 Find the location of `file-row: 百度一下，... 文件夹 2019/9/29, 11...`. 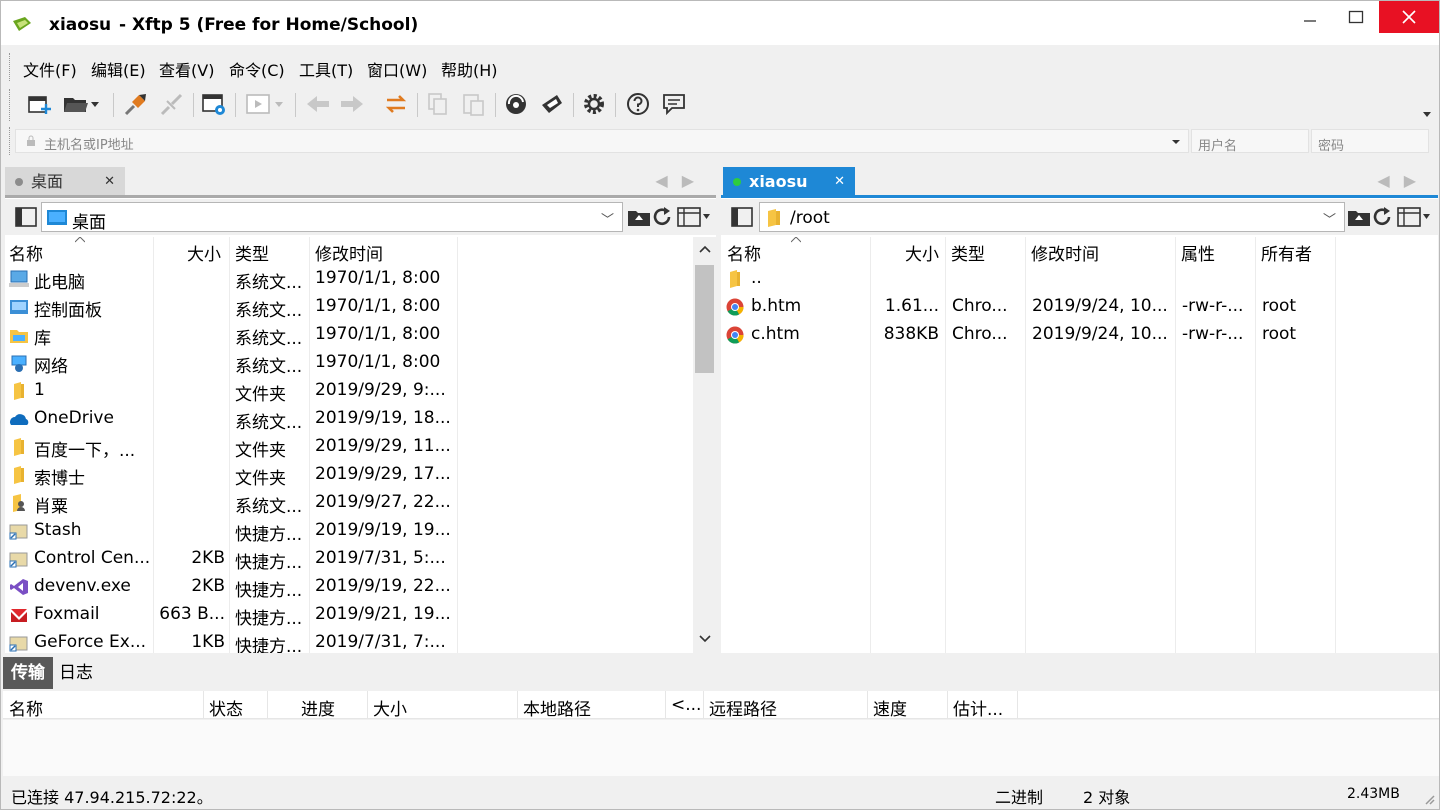

file-row: 百度一下，... 文件夹 2019/9/29, 11... is located at coordinates (360, 447).